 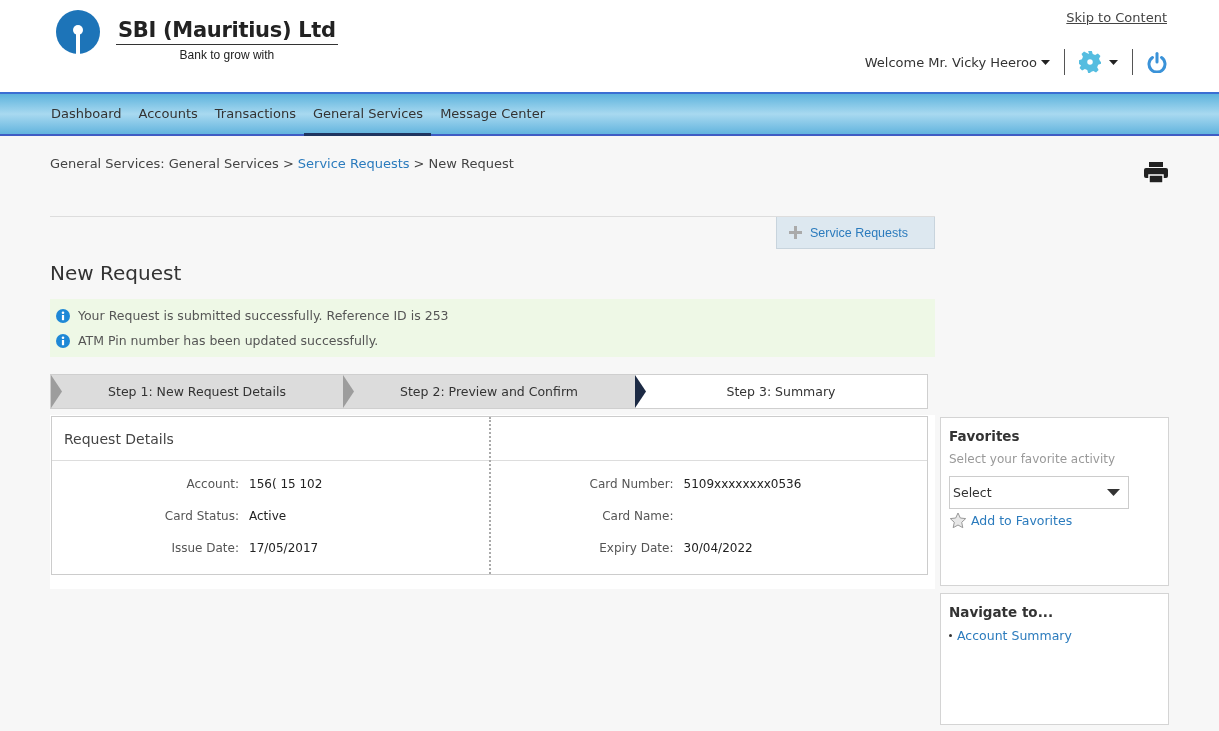 What do you see at coordinates (1039, 492) in the screenshot?
I see `activity-select: Select` at bounding box center [1039, 492].